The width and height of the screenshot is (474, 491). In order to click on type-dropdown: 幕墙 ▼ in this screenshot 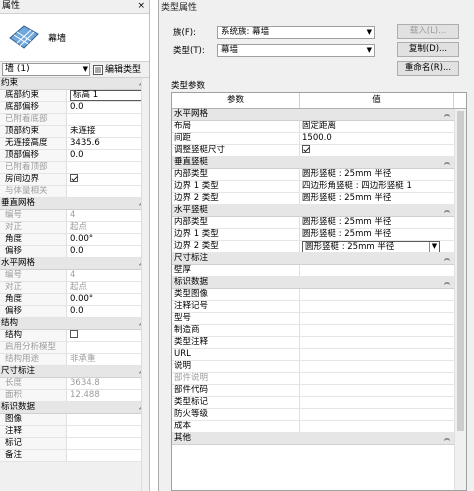, I will do `click(296, 50)`.